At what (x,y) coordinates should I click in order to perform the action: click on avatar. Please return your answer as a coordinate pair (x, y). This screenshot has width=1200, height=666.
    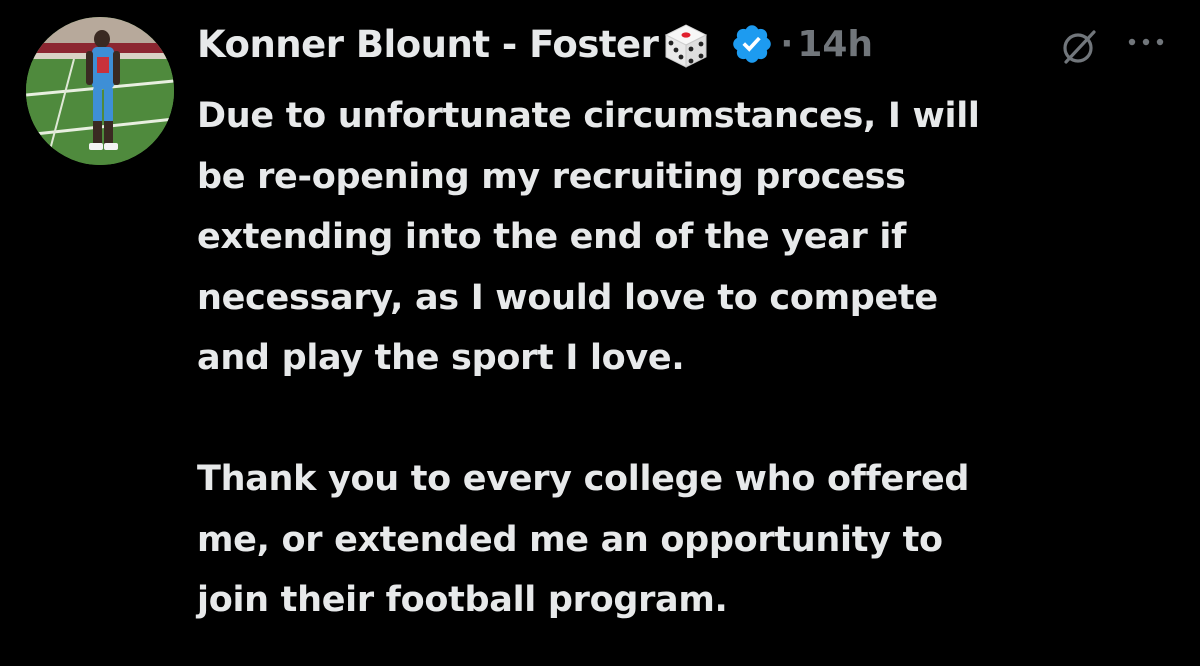
    Looking at the image, I should click on (100, 91).